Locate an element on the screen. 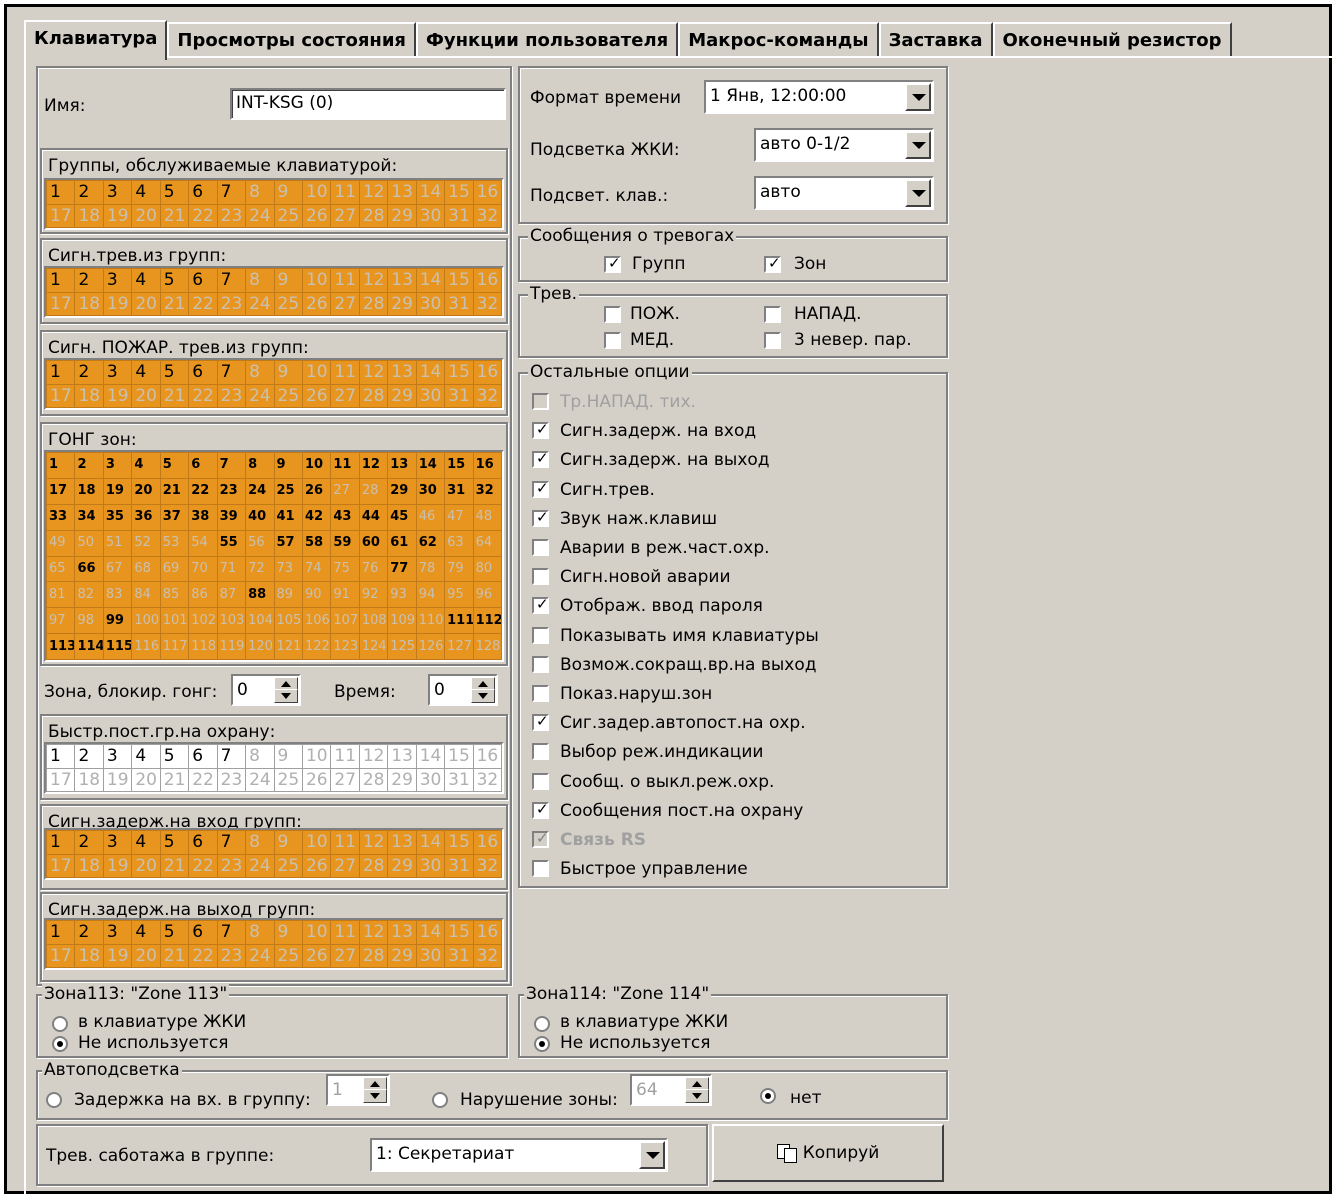  zone-cell: 67 is located at coordinates (117, 569).